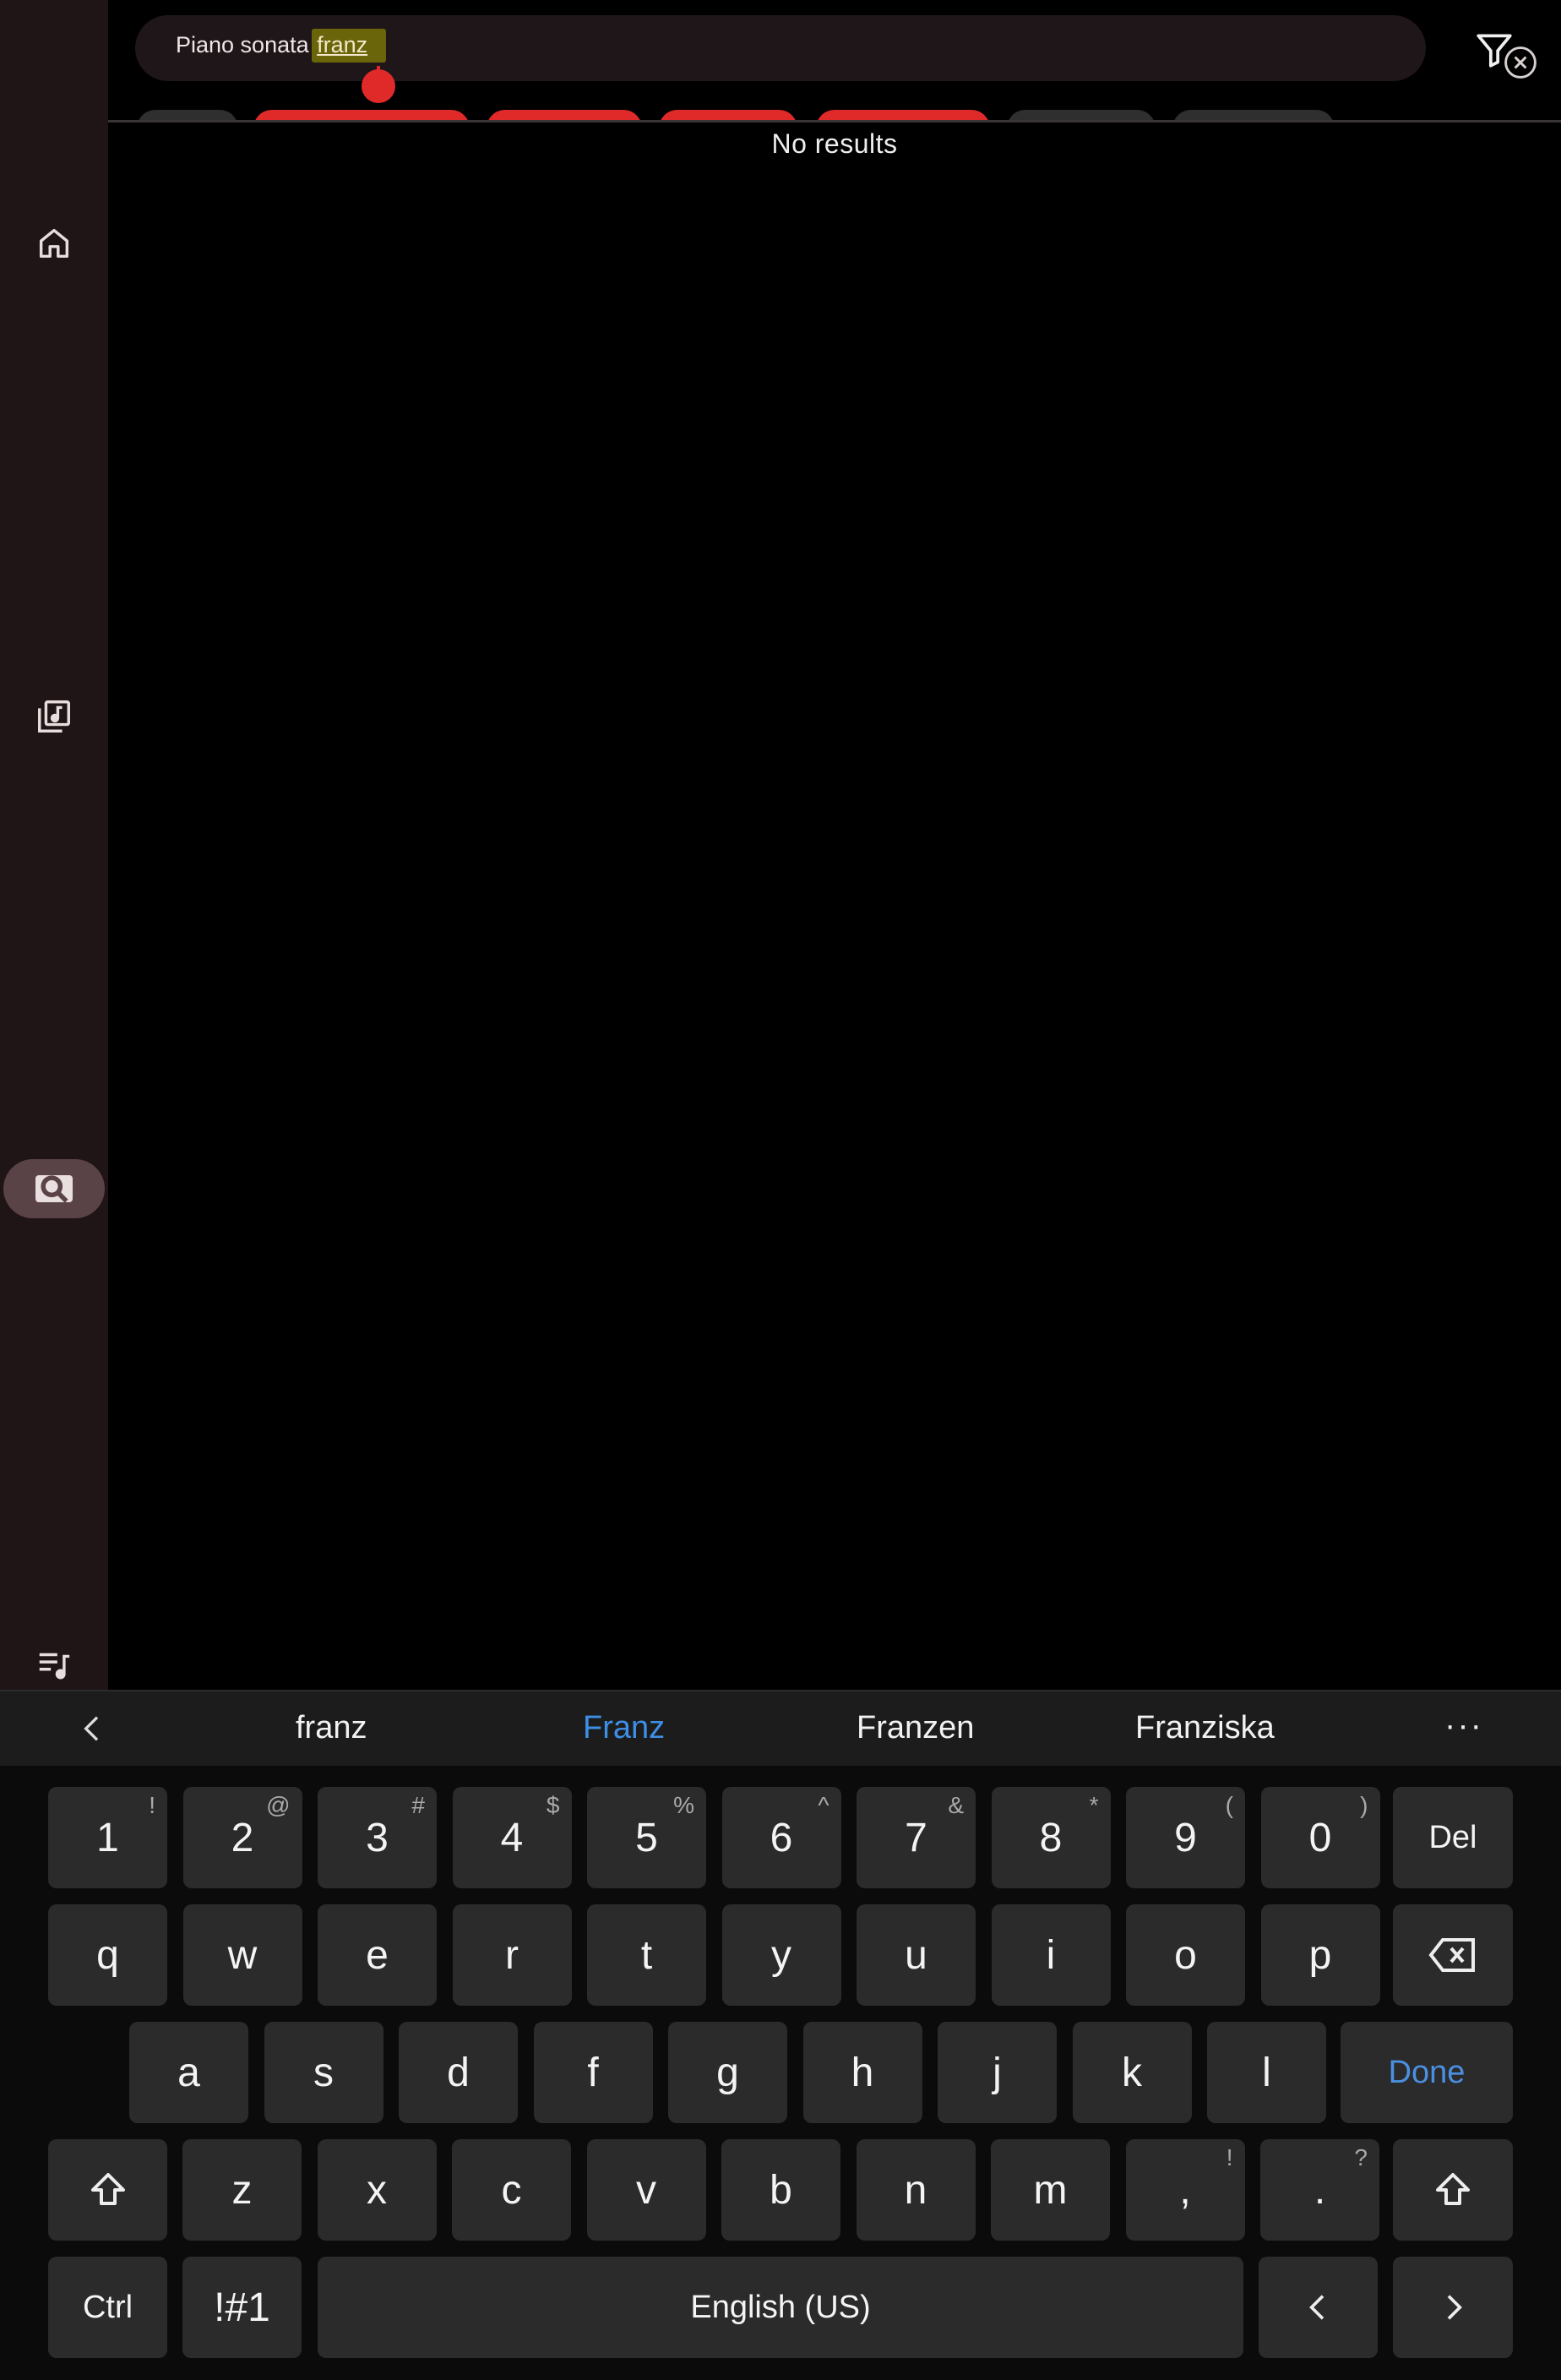  I want to click on key-y: y, so click(781, 1955).